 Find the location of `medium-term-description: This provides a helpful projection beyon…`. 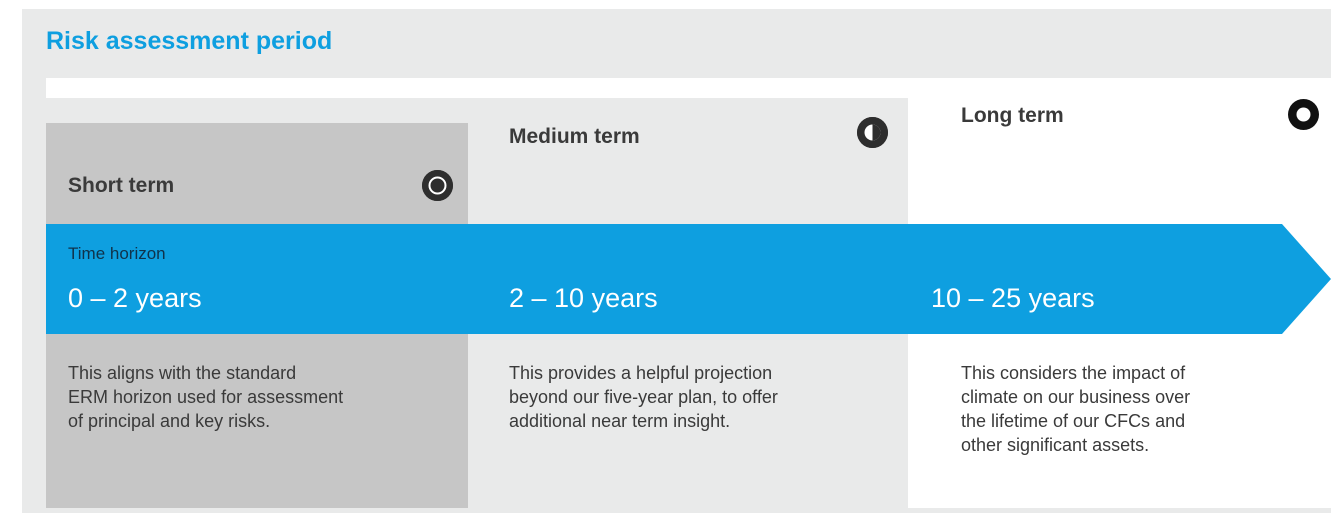

medium-term-description: This provides a helpful projection beyon… is located at coordinates (643, 397).